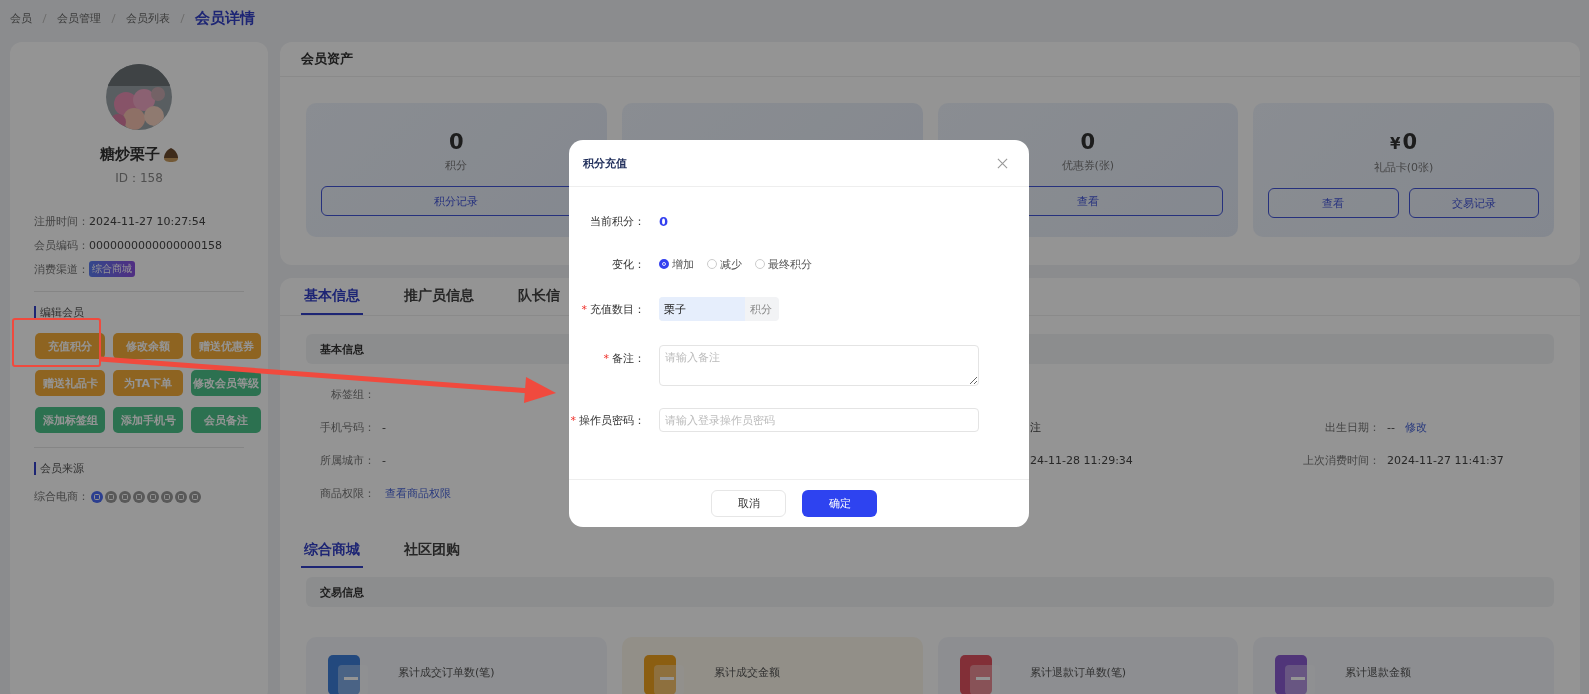 The width and height of the screenshot is (1589, 694). Describe the element at coordinates (144, 312) in the screenshot. I see `section-title: 编辑会员` at that location.